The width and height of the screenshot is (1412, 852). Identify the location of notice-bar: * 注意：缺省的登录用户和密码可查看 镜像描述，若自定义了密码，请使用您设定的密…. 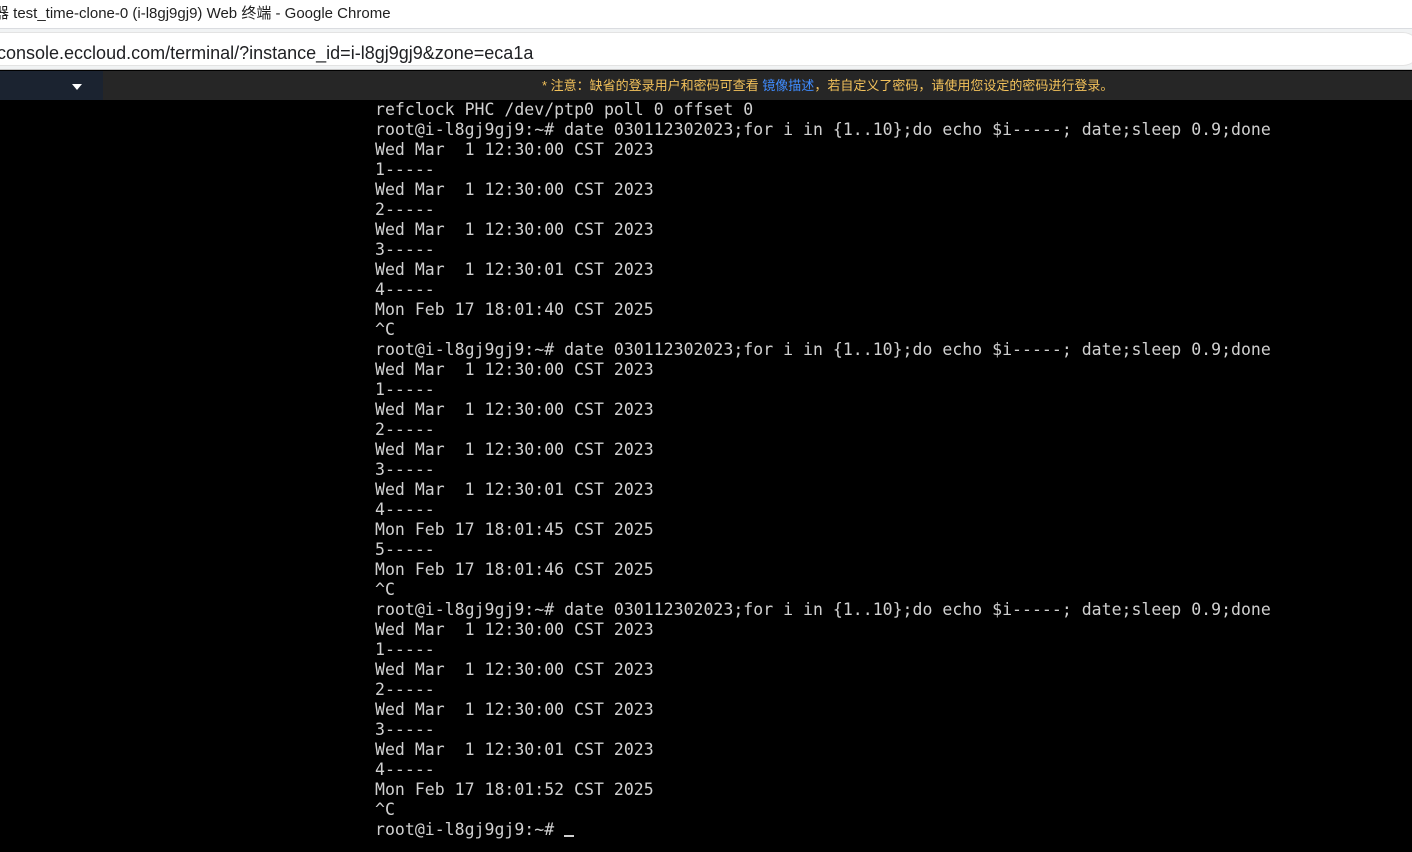
(706, 85).